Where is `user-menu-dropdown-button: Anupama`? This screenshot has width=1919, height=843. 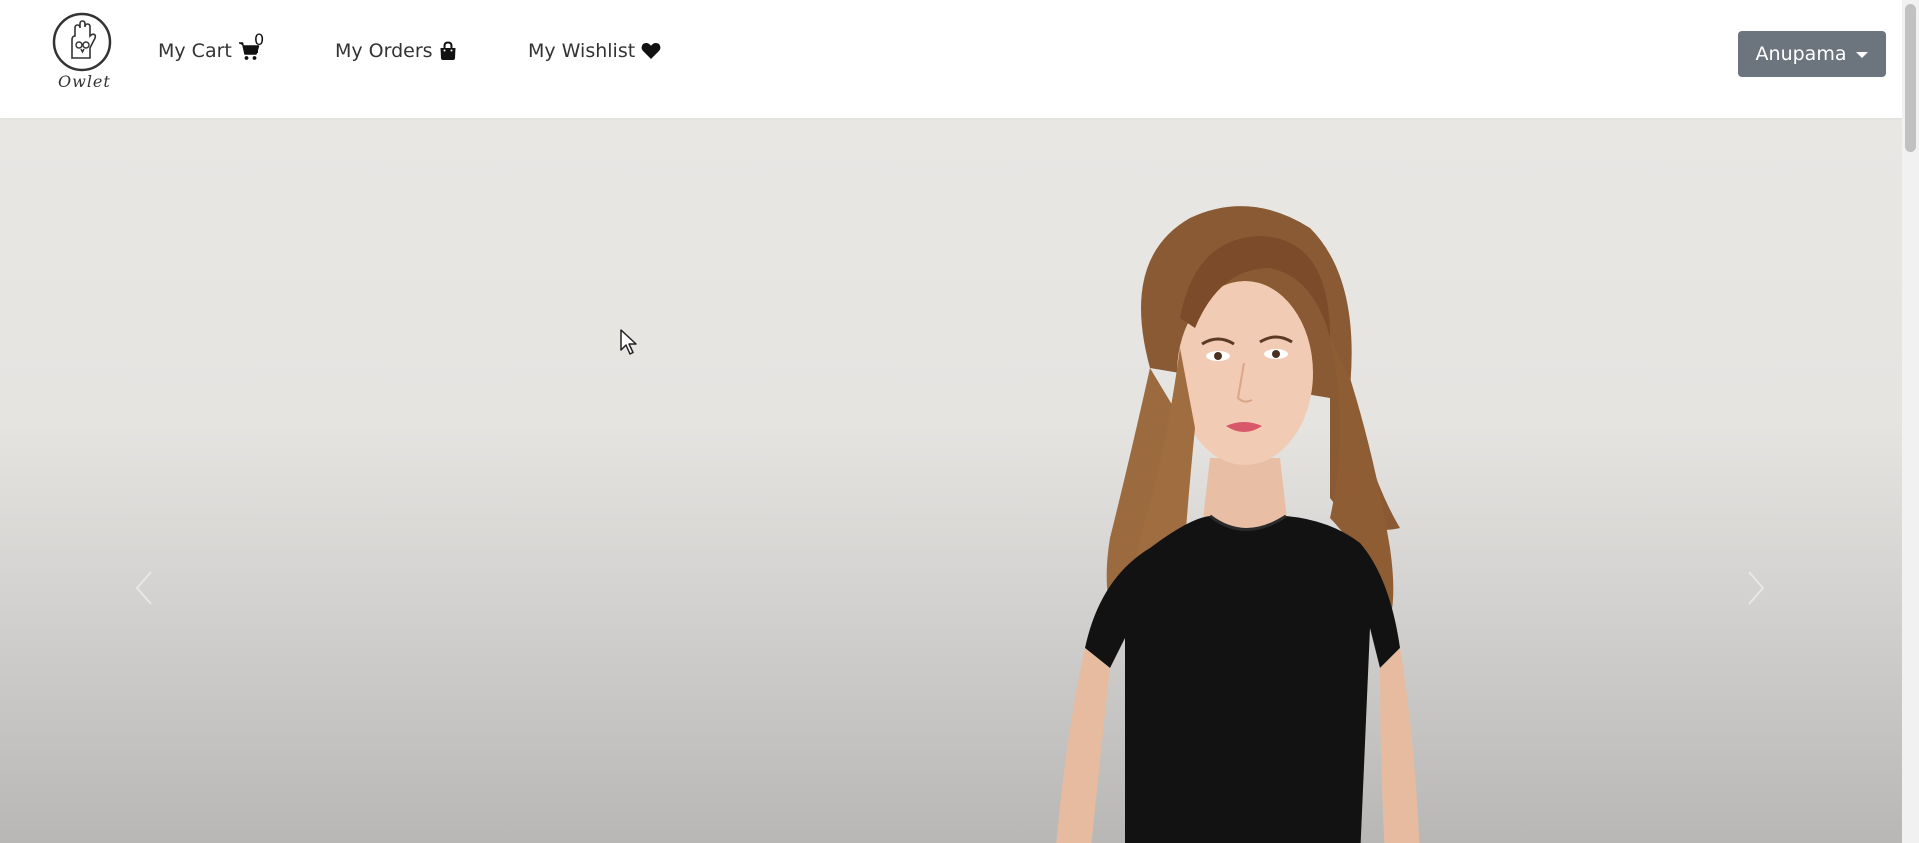
user-menu-dropdown-button: Anupama is located at coordinates (1812, 54).